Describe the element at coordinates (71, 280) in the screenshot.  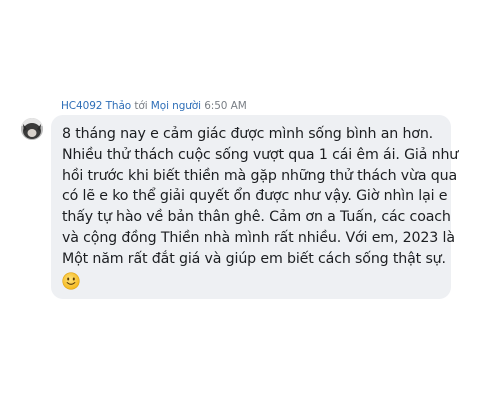
I see `slightly-smiling-face-icon` at that location.